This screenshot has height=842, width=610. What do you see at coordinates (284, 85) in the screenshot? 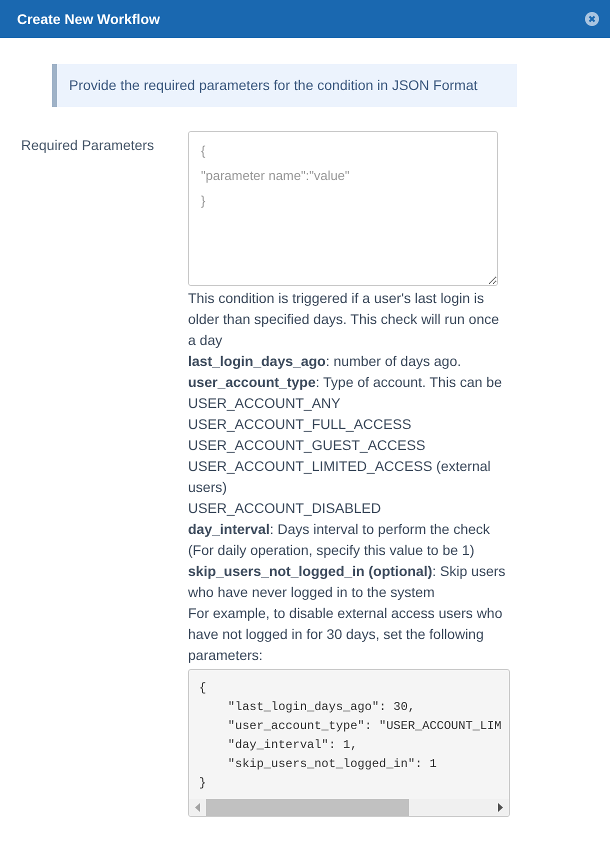
I see `info-notice: Provide the required parameters for the condition in JSON Format` at bounding box center [284, 85].